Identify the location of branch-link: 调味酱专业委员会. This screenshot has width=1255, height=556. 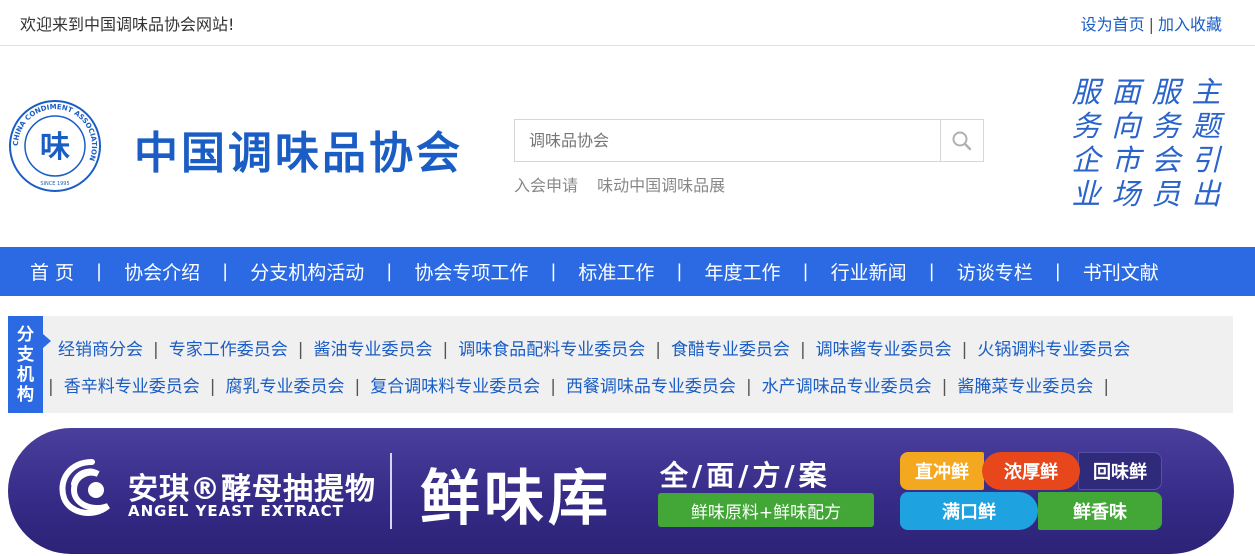
(884, 350).